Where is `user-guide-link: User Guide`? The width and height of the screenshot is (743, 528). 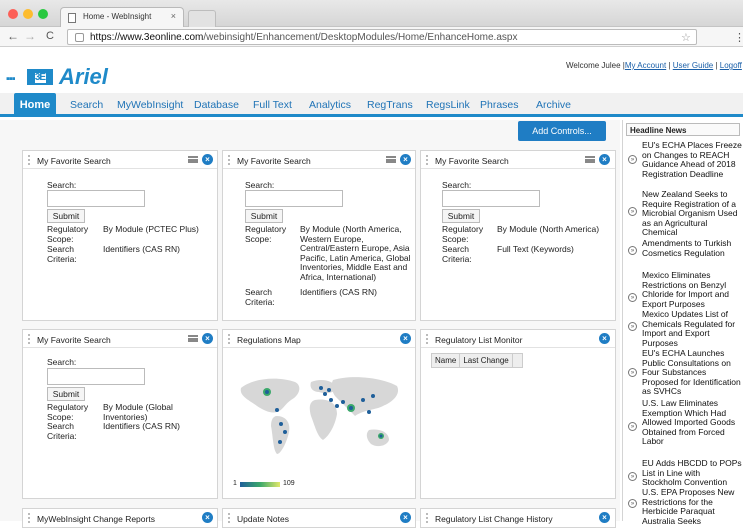
user-guide-link: User Guide is located at coordinates (693, 65).